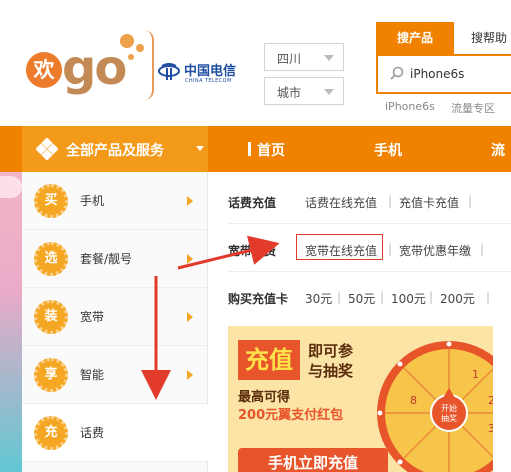 Image resolution: width=511 pixels, height=472 pixels. I want to click on nav-home-marker, so click(249, 149).